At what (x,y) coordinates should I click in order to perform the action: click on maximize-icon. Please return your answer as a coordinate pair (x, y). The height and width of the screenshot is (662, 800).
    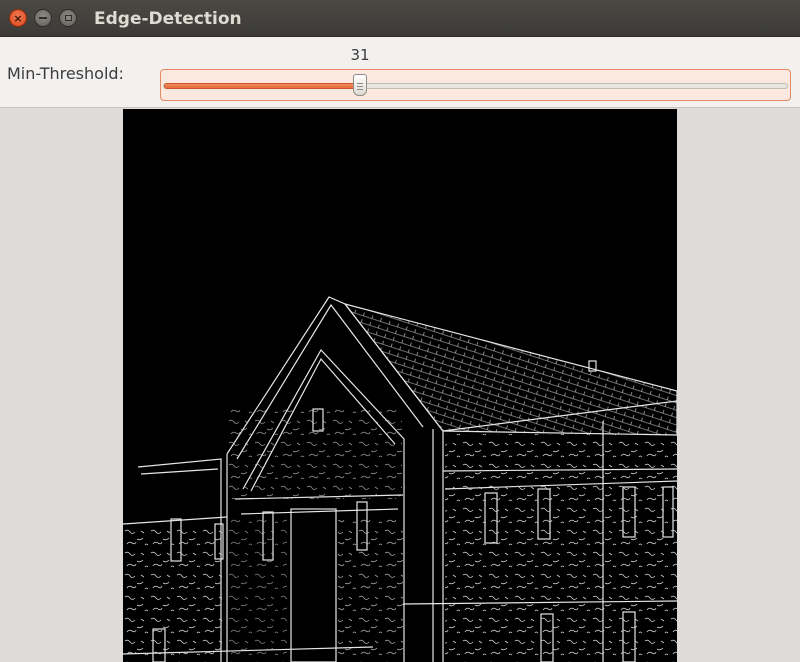
    Looking at the image, I should click on (68, 18).